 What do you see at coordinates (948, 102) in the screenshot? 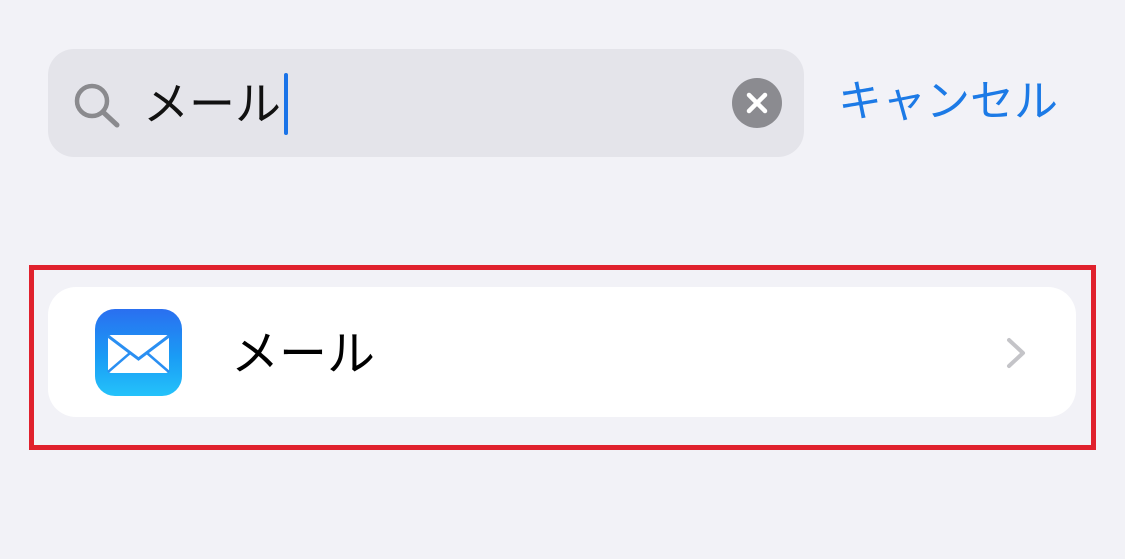
I see `cancel-button: キャンセル` at bounding box center [948, 102].